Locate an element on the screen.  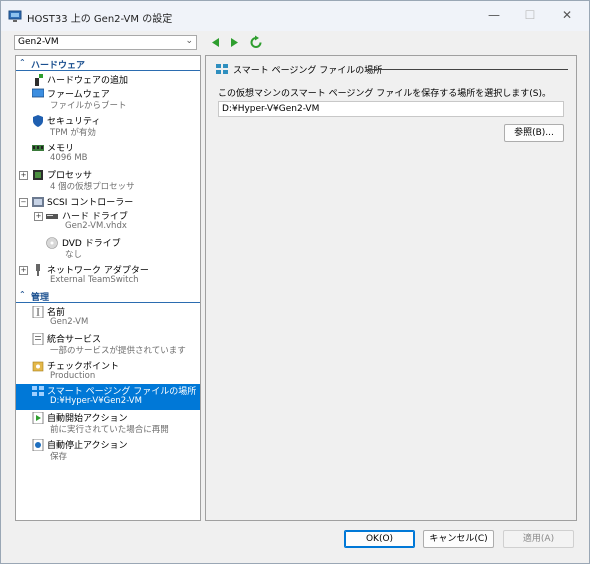
paging-path-input is located at coordinates (391, 109).